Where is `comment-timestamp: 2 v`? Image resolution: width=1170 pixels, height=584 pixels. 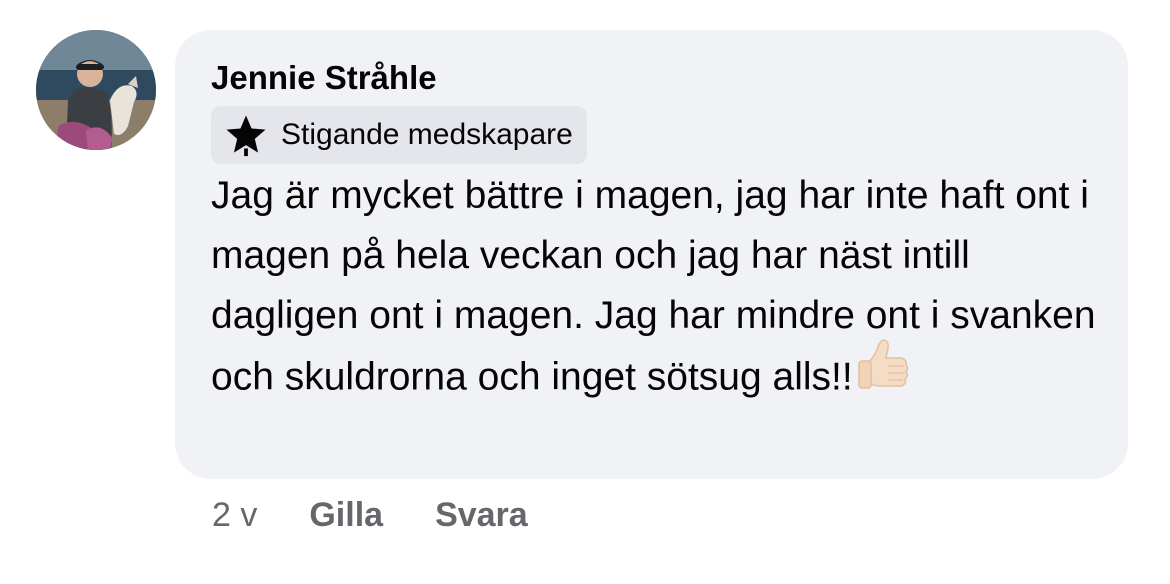
comment-timestamp: 2 v is located at coordinates (234, 515).